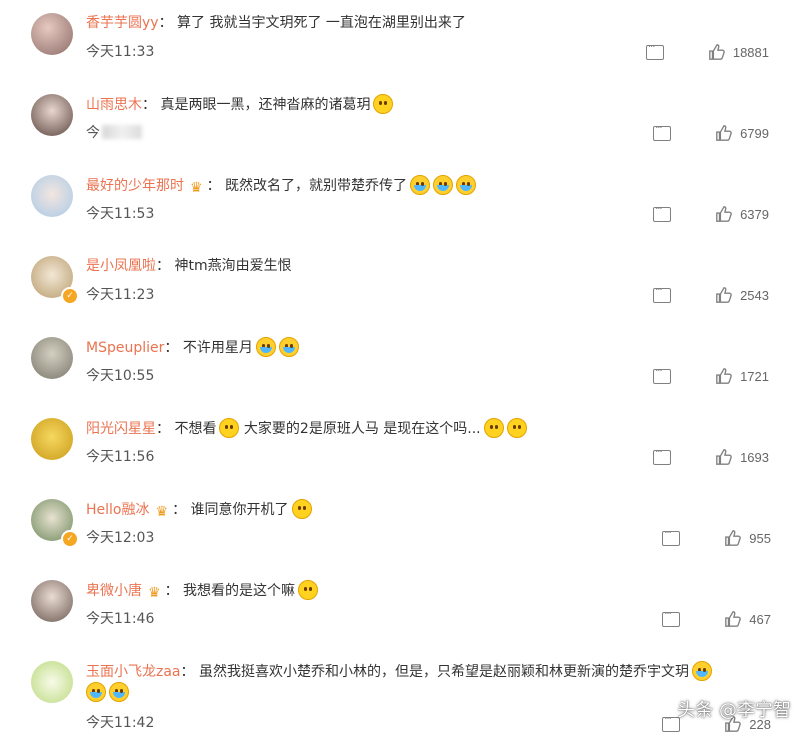  Describe the element at coordinates (120, 376) in the screenshot. I see `timestamp: 今天10:55` at that location.